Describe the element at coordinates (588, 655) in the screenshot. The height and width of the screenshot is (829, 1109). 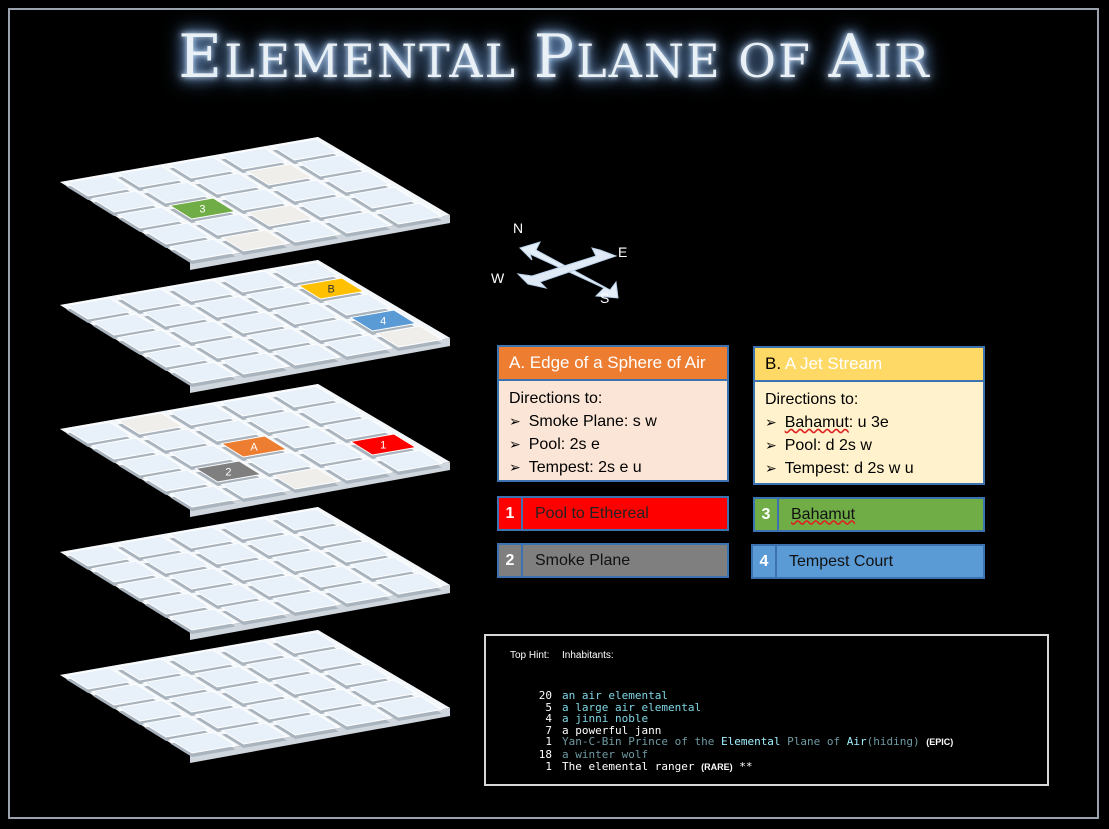
I see `inhabitants-label: Inhabitants:` at that location.